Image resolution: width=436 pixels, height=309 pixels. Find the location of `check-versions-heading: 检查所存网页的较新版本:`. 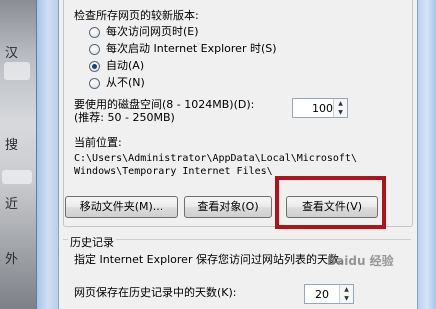

check-versions-heading: 检查所存网页的较新版本: is located at coordinates (136, 15).